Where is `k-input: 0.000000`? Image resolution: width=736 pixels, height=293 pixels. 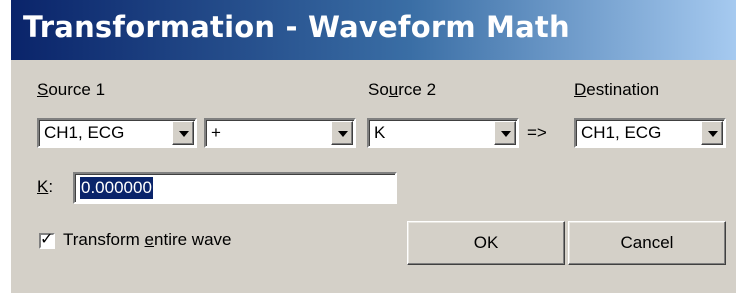
k-input: 0.000000 is located at coordinates (235, 188).